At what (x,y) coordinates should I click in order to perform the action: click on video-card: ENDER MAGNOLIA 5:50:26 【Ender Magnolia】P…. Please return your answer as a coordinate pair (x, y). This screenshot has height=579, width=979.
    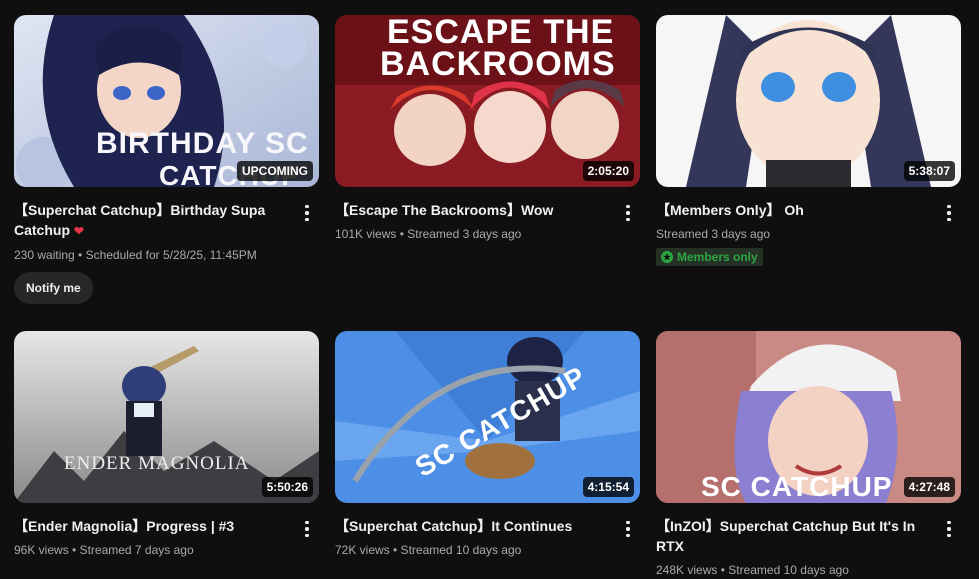
    Looking at the image, I should click on (166, 445).